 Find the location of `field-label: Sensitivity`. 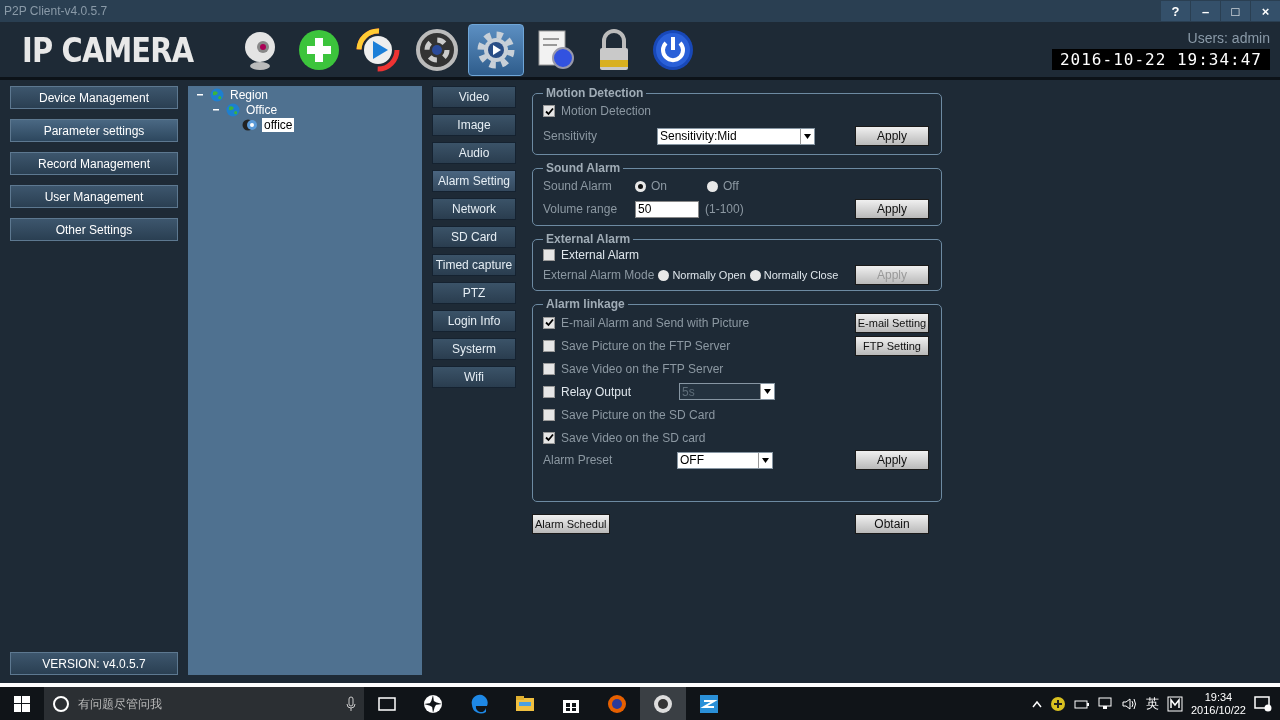

field-label: Sensitivity is located at coordinates (571, 136).